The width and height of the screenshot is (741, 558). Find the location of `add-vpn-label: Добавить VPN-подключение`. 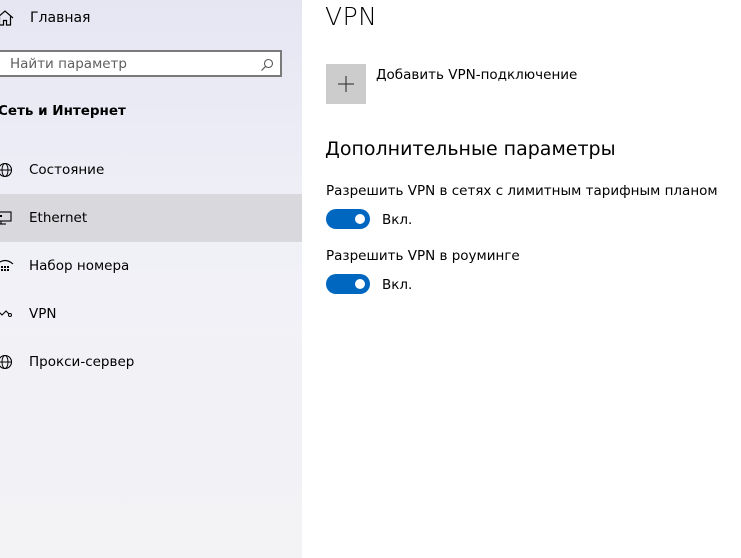

add-vpn-label: Добавить VPN-подключение is located at coordinates (477, 75).